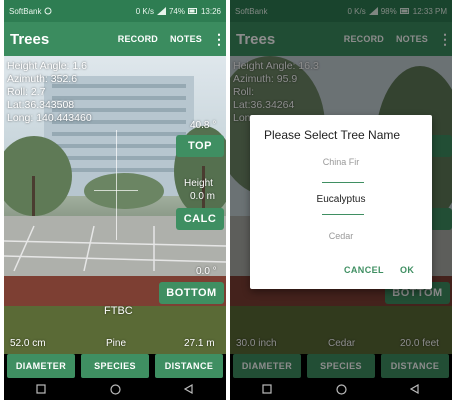  What do you see at coordinates (219, 39) in the screenshot?
I see `overflow-menu-icon: ⋮` at bounding box center [219, 39].